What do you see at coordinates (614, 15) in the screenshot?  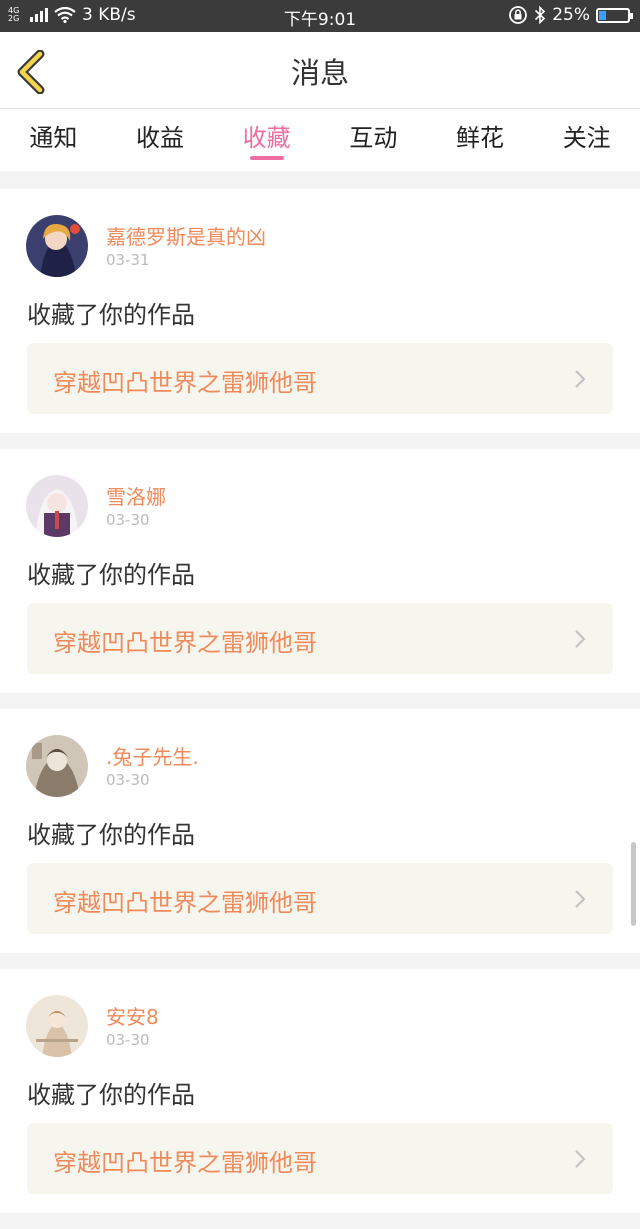 I see `battery-icon` at bounding box center [614, 15].